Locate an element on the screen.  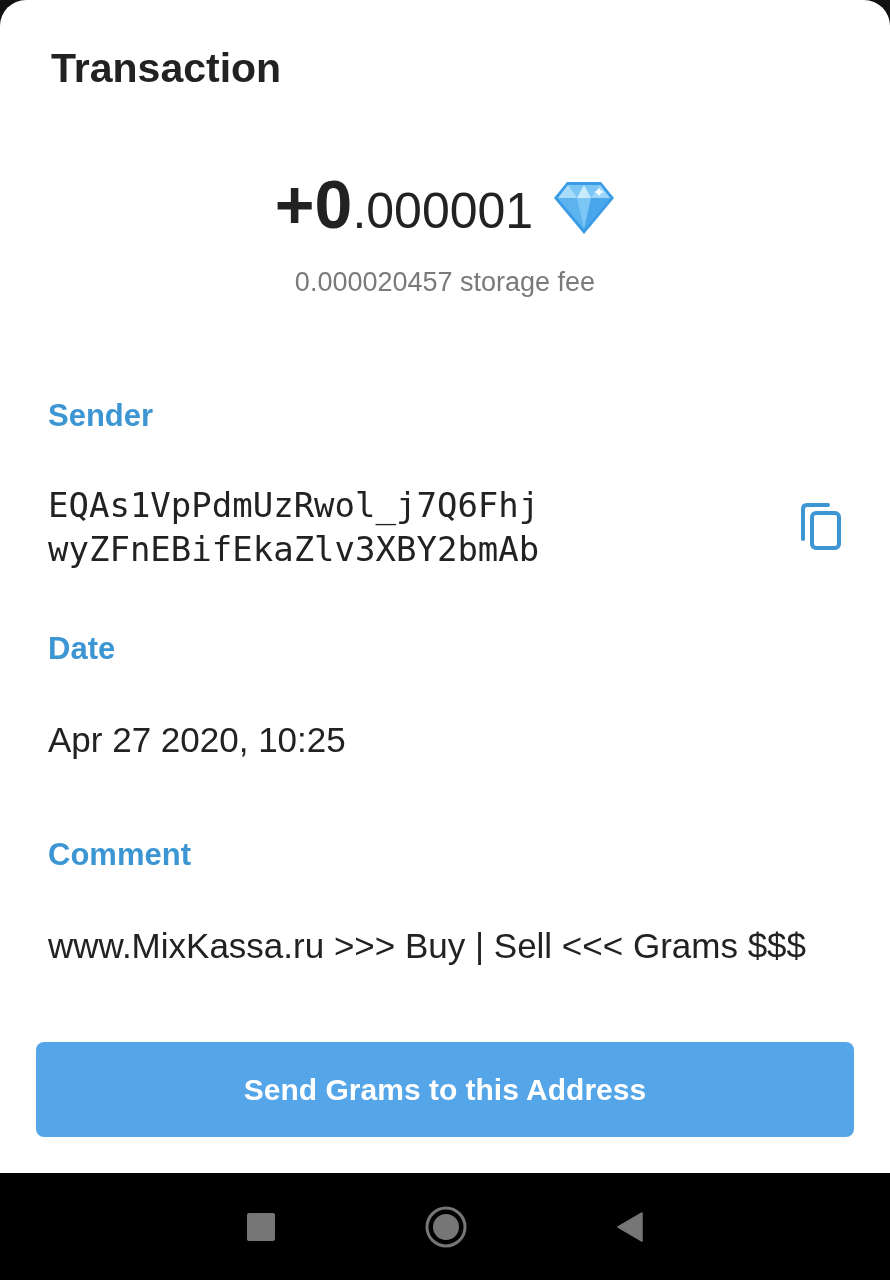
storage-fee-text: 0.000020457 storage fee is located at coordinates (445, 282).